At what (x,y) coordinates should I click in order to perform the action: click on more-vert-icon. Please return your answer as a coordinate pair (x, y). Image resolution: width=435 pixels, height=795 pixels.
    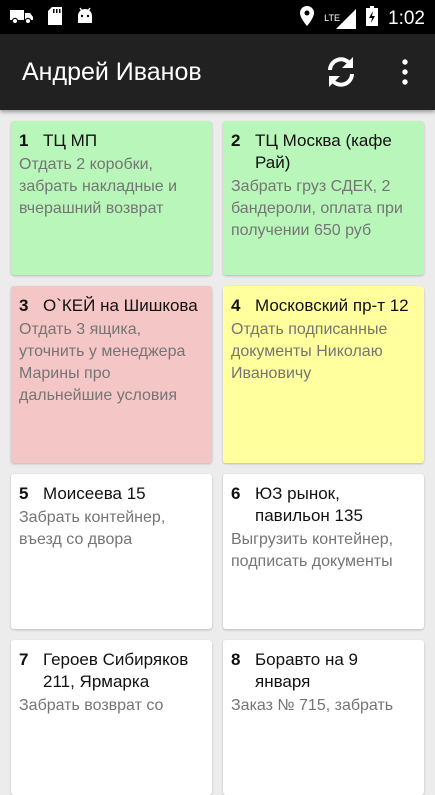
    Looking at the image, I should click on (405, 72).